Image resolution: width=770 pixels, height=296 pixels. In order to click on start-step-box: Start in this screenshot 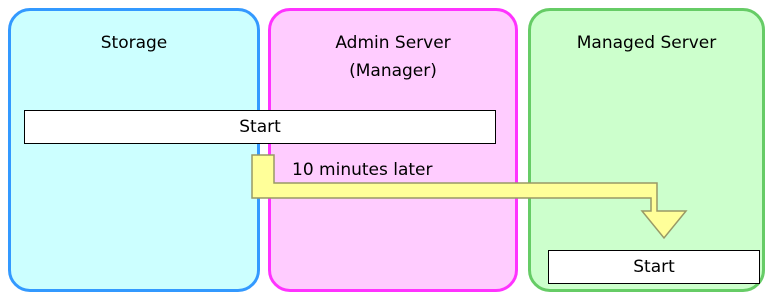, I will do `click(260, 127)`.